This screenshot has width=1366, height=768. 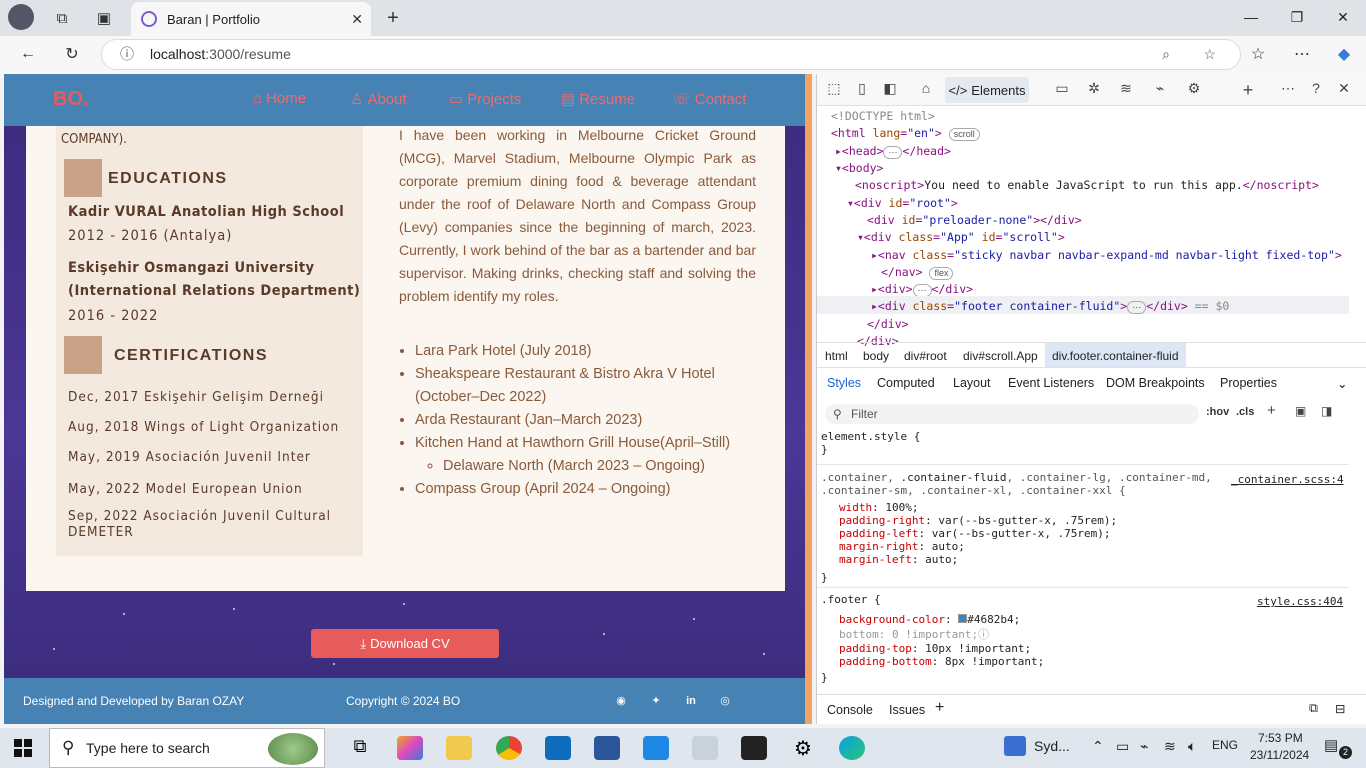 What do you see at coordinates (72, 54) in the screenshot?
I see `reload-icon: ↻` at bounding box center [72, 54].